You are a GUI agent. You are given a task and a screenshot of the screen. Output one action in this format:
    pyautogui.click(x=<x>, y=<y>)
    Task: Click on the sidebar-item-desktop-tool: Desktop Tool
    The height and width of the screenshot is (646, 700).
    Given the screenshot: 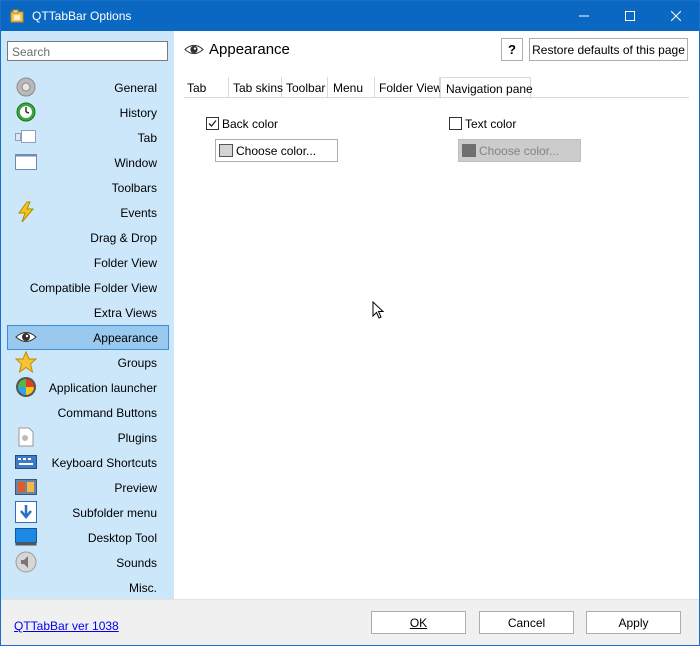 What is the action you would take?
    pyautogui.click(x=87, y=537)
    